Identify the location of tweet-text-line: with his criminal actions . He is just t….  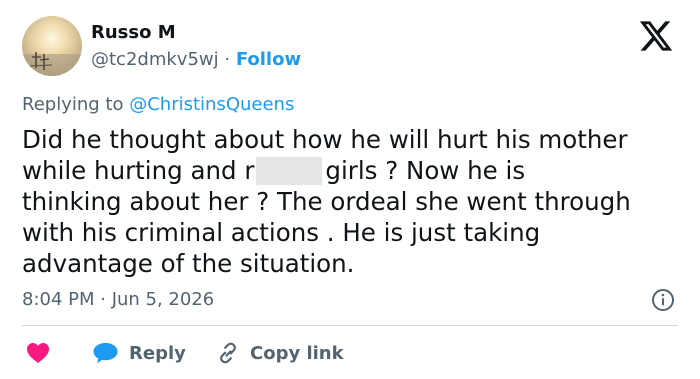
(281, 232).